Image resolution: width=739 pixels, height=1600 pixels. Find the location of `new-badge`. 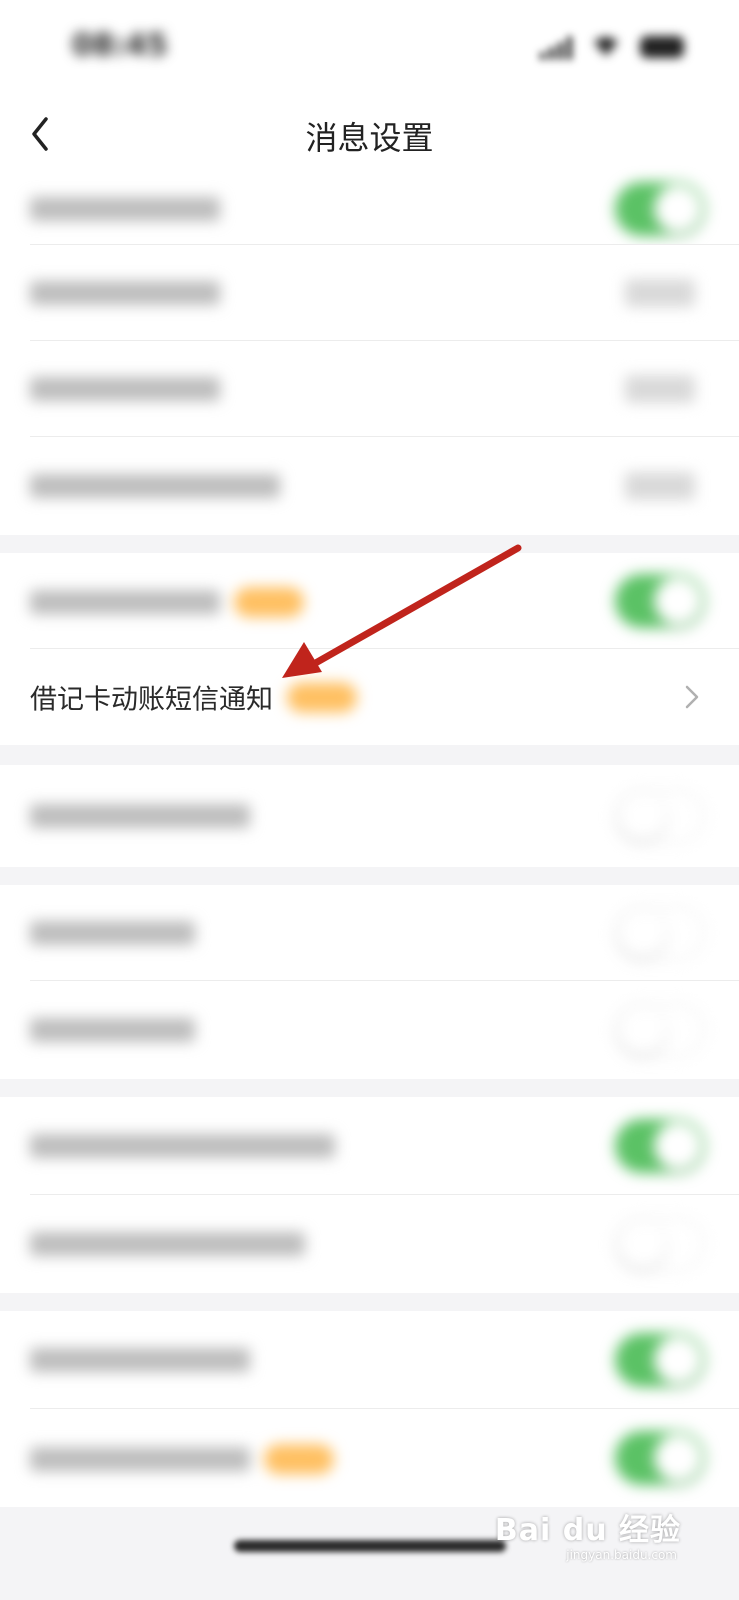

new-badge is located at coordinates (322, 697).